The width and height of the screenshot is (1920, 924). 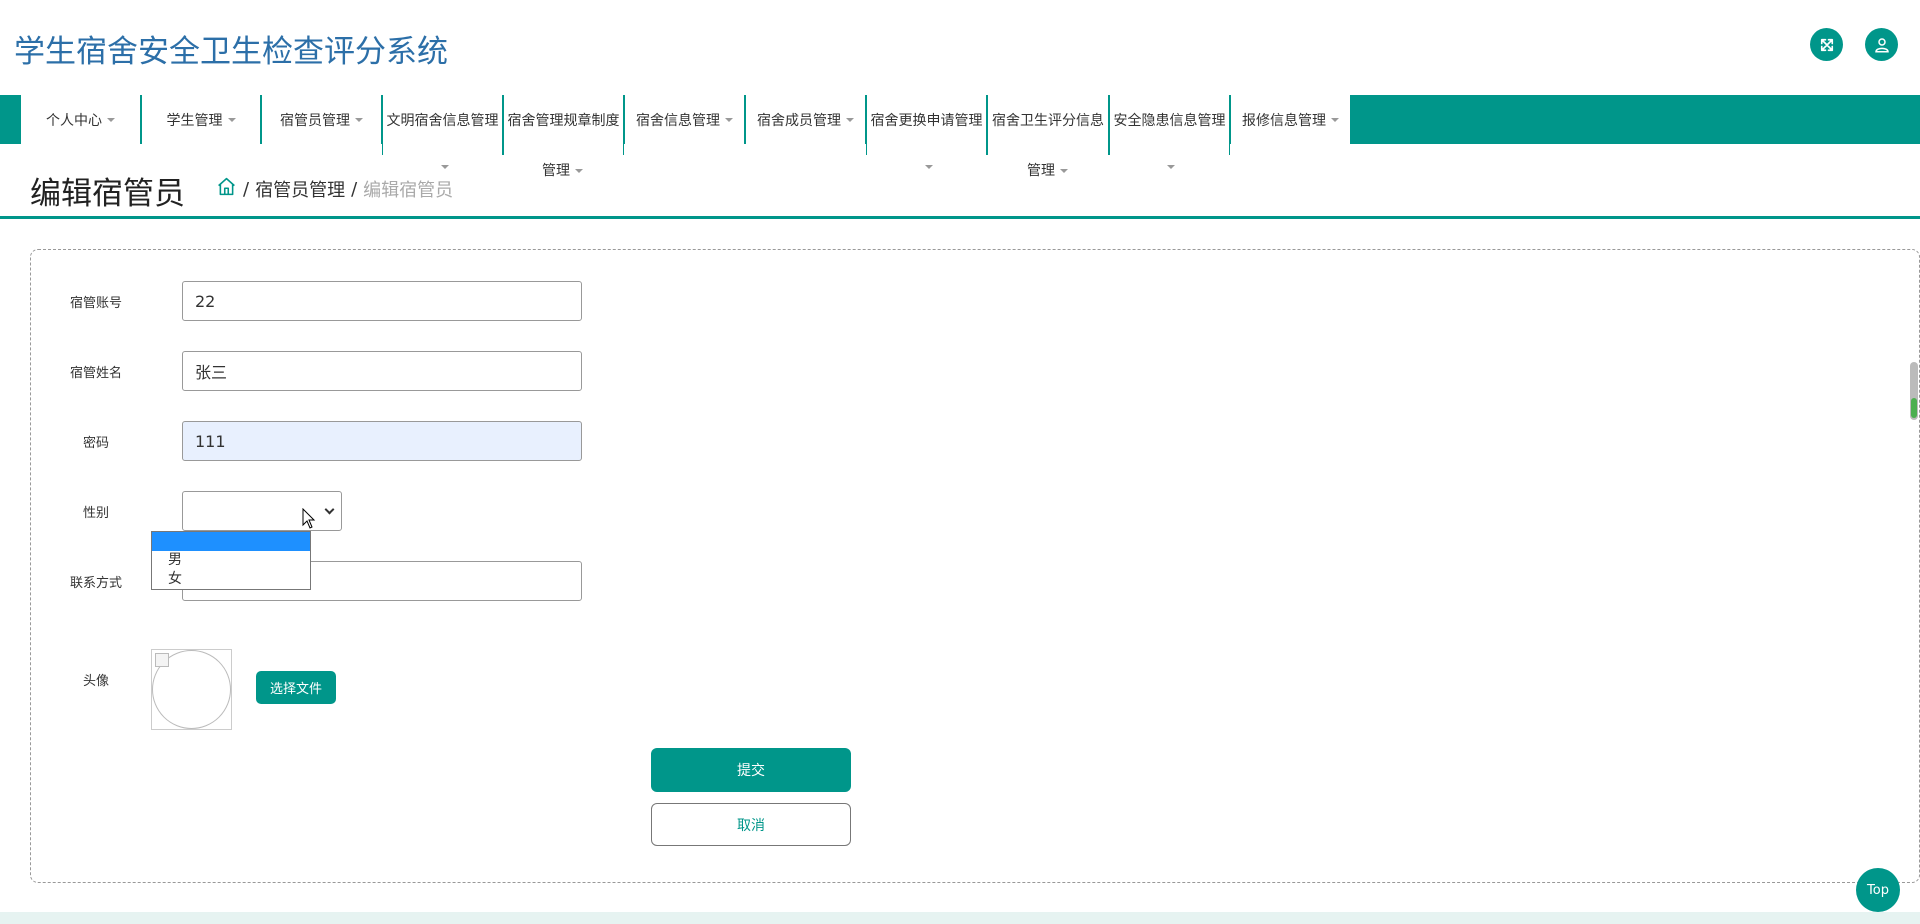 I want to click on name-input: 张三, so click(x=382, y=371).